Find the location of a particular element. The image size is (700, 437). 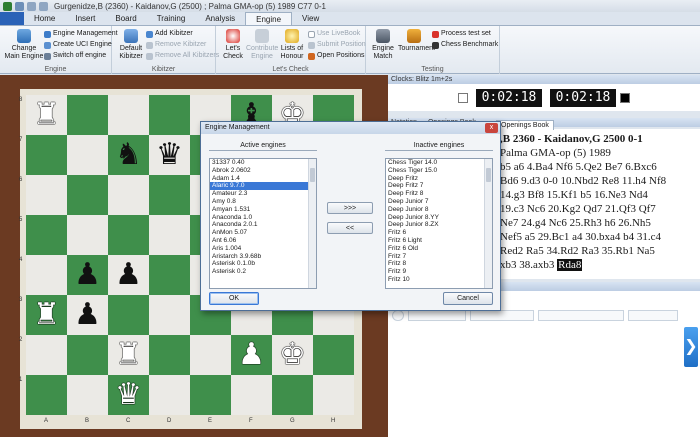

engine-list-item: Adam 1.4 is located at coordinates (263, 179).